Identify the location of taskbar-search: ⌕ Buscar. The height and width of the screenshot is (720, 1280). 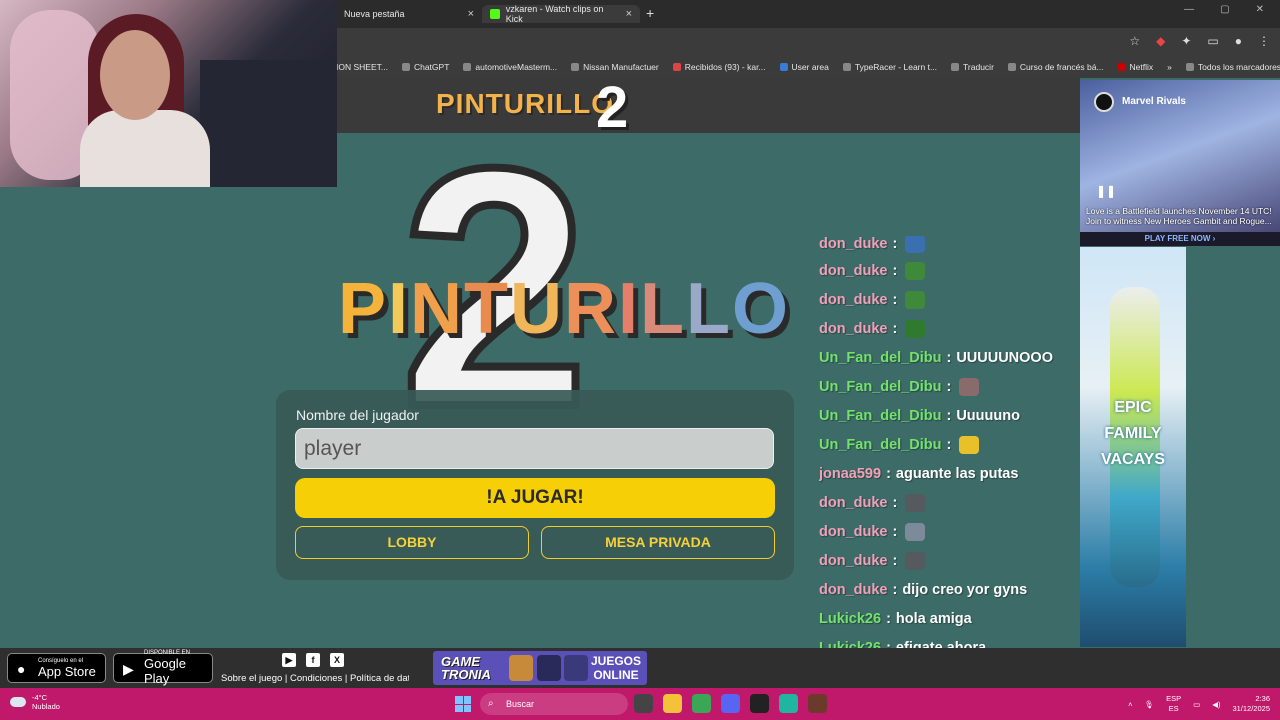
(554, 704).